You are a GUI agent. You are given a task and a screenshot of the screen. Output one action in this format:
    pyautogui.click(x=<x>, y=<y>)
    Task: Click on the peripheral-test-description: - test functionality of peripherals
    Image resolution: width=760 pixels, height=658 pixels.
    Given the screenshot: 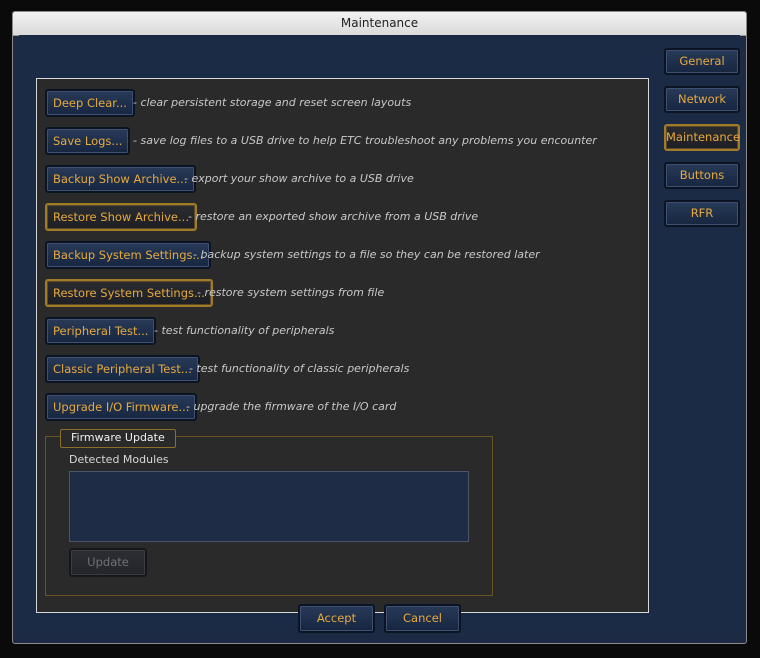 What is the action you would take?
    pyautogui.click(x=244, y=330)
    